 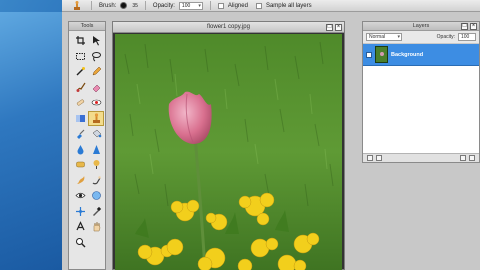 What do you see at coordinates (80, 227) in the screenshot?
I see `text-icon` at bounding box center [80, 227].